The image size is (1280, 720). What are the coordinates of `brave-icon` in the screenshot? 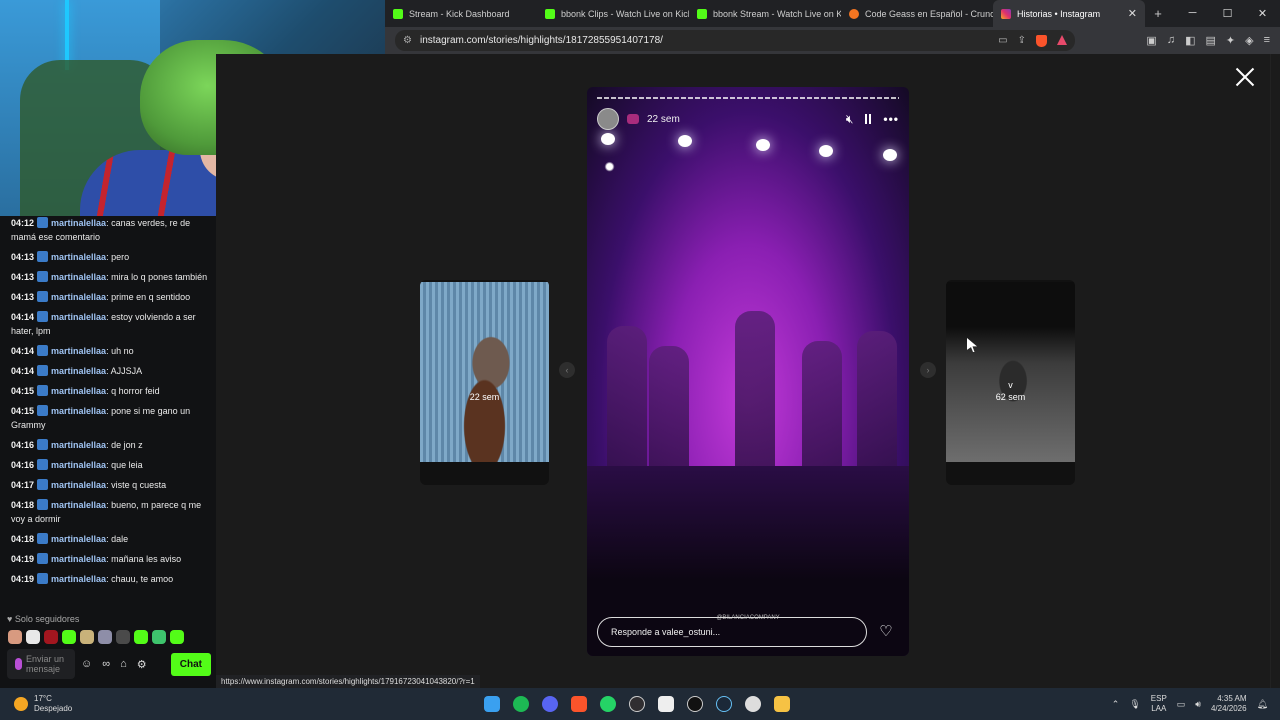 It's located at (579, 704).